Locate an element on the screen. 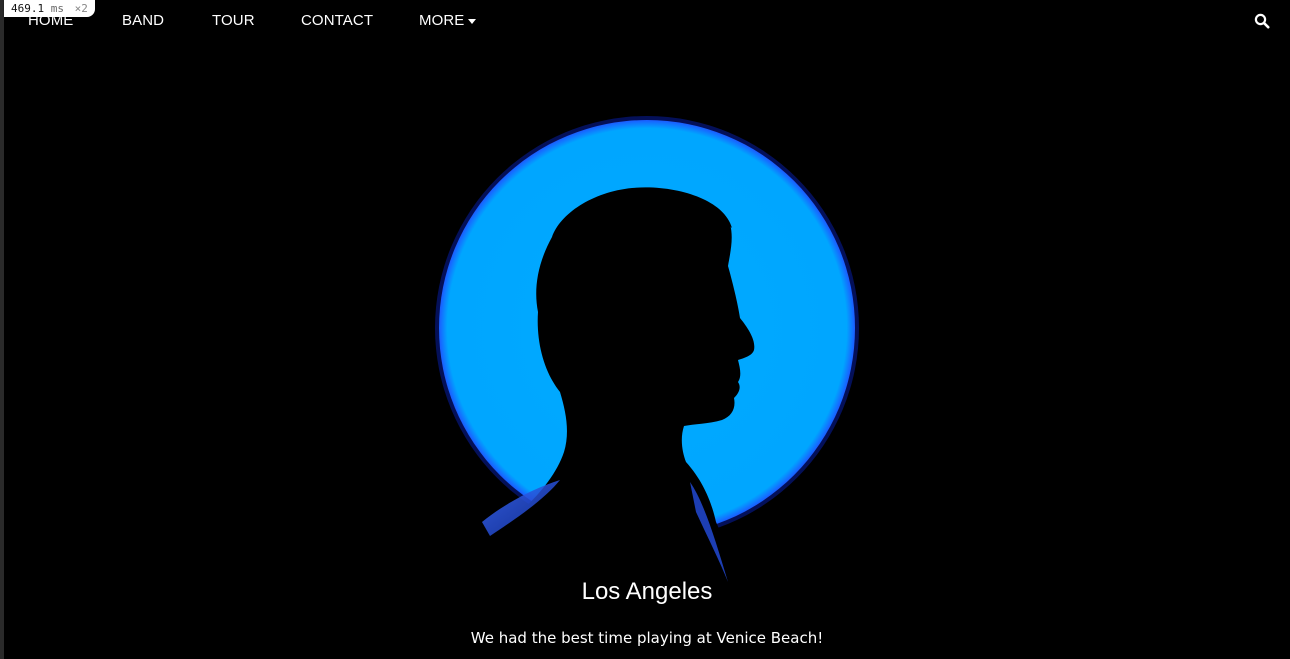 This screenshot has width=1290, height=659. search-button is located at coordinates (1262, 21).